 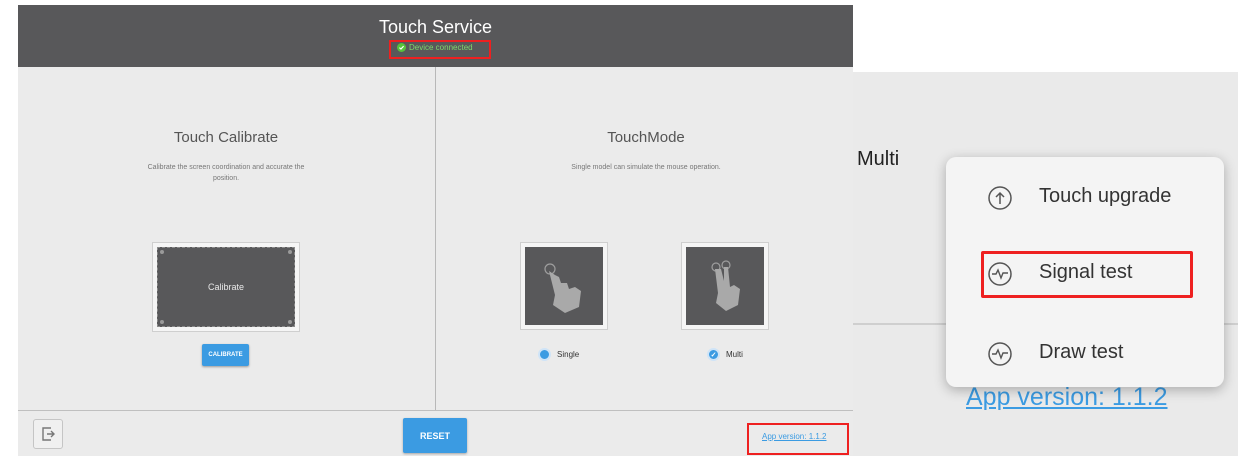 I want to click on single-mode-card, so click(x=564, y=286).